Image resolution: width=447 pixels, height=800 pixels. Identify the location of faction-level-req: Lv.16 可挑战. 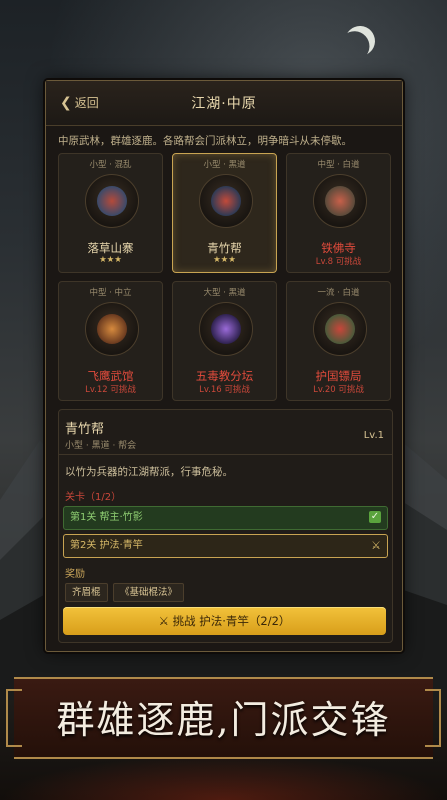
(224, 390).